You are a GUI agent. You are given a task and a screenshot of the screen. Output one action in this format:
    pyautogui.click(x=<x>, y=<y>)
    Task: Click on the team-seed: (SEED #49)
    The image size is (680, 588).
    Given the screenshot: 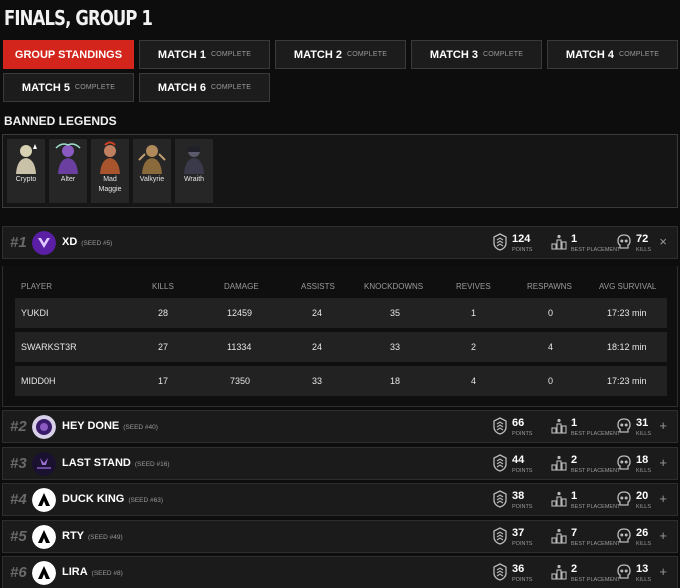 What is the action you would take?
    pyautogui.click(x=105, y=537)
    